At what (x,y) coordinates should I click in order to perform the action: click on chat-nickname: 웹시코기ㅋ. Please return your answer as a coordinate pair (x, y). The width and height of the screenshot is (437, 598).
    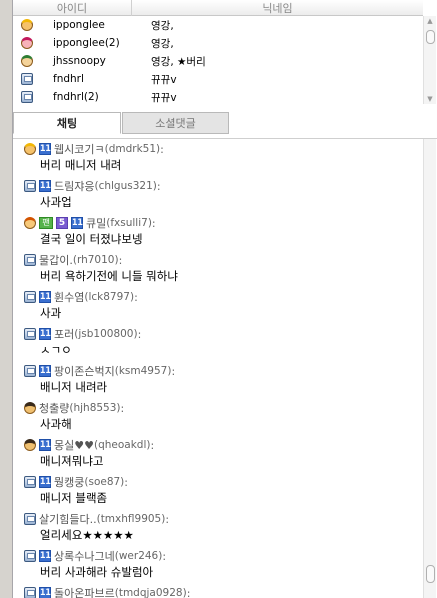
    Looking at the image, I should click on (79, 149).